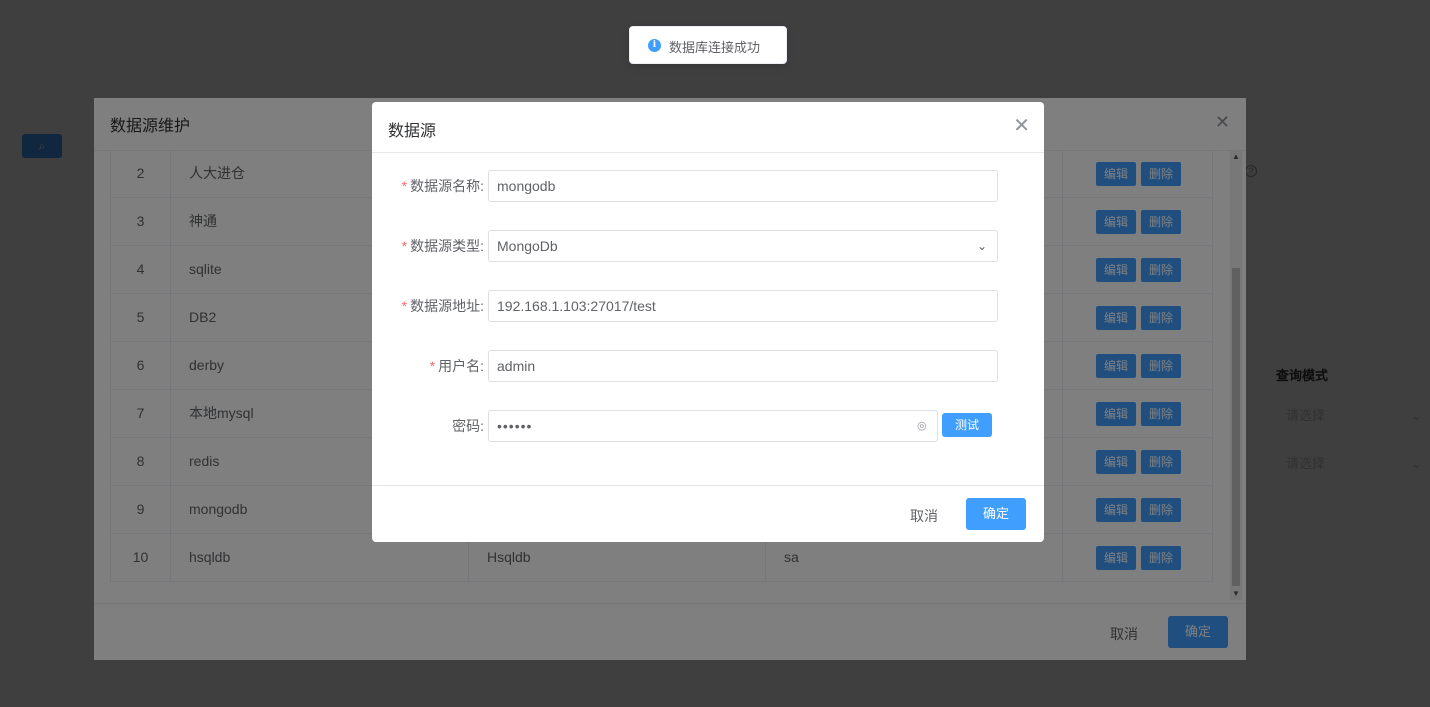 The height and width of the screenshot is (707, 1430). What do you see at coordinates (412, 131) in the screenshot?
I see `dialog-title: 数据源` at bounding box center [412, 131].